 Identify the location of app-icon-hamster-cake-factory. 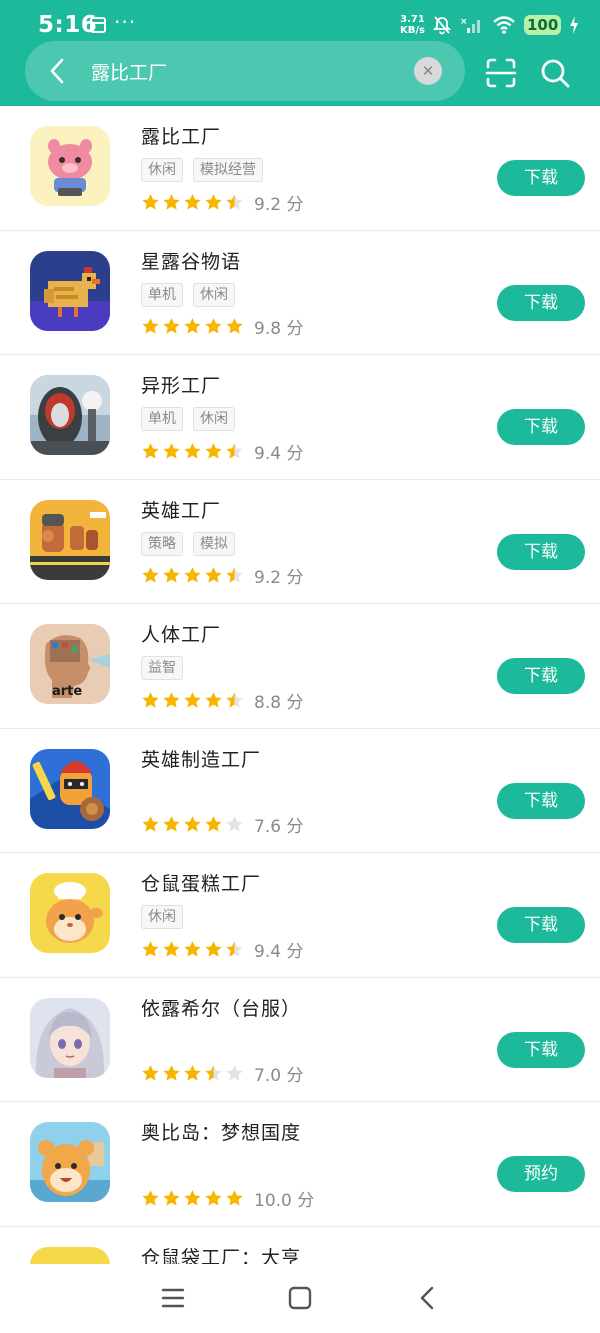
(70, 913).